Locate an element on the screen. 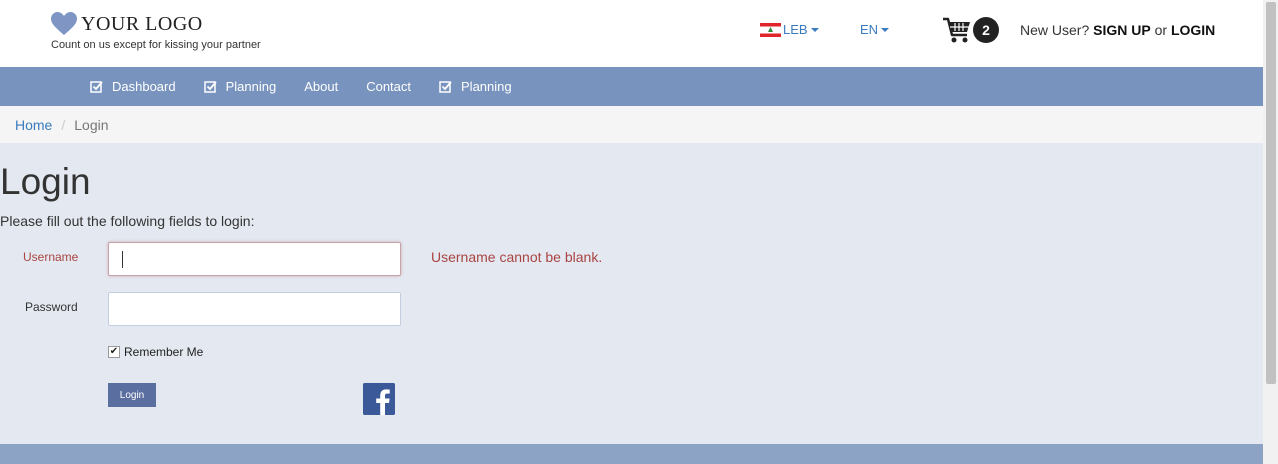 This screenshot has width=1278, height=464. cart-button: 2 is located at coordinates (970, 30).